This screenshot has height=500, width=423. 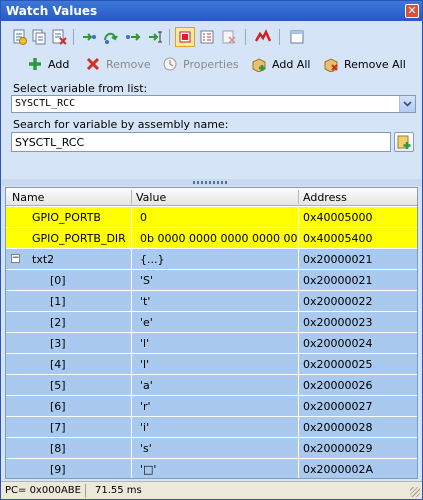 I want to click on cell-name: txt2, so click(x=43, y=259).